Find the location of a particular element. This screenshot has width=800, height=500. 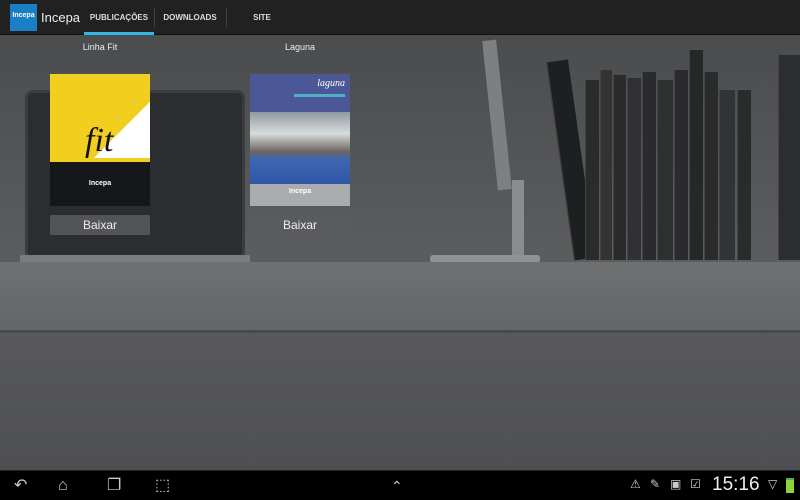

wifi-icon: ▽ is located at coordinates (773, 484).